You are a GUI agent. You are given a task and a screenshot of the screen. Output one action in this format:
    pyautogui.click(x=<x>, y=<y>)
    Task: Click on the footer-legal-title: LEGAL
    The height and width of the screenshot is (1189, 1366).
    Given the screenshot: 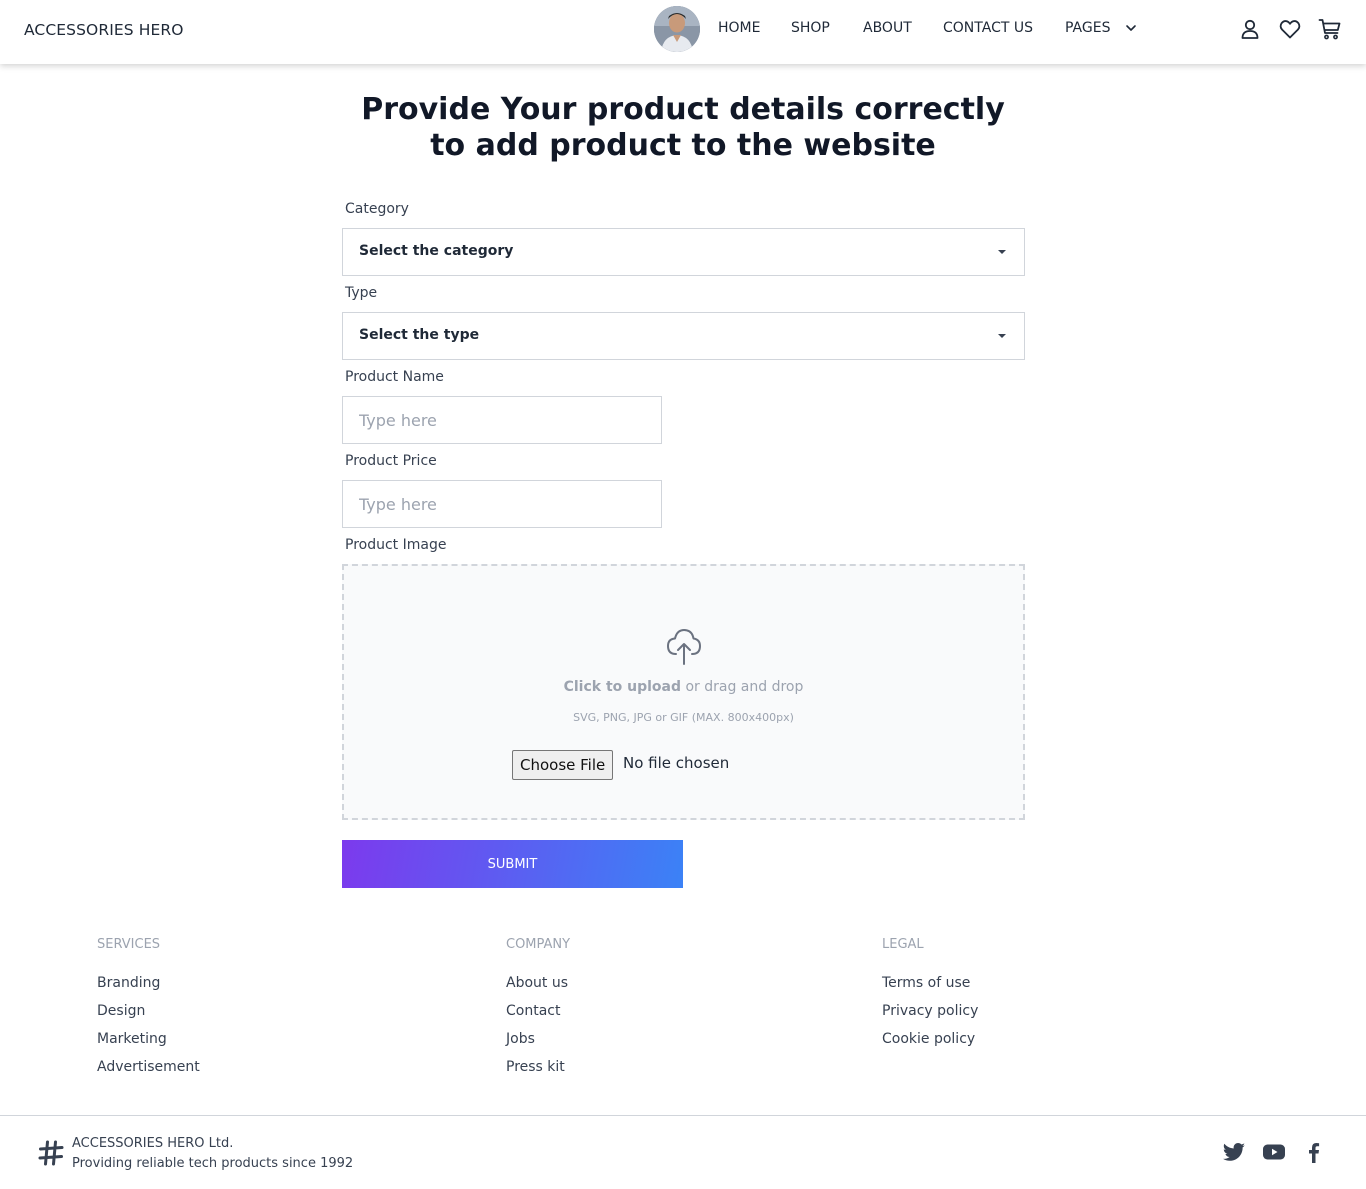 What is the action you would take?
    pyautogui.click(x=903, y=944)
    